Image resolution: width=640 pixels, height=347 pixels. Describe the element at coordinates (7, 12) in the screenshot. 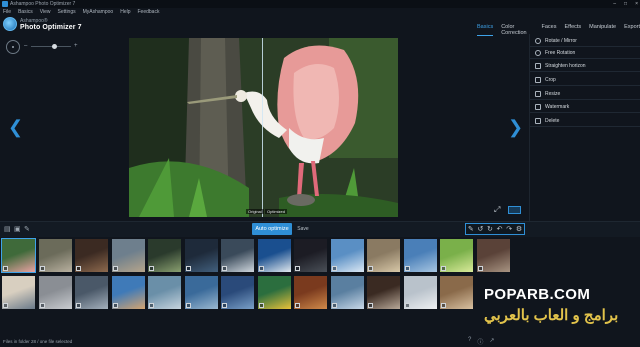

I see `menu-file: File` at that location.